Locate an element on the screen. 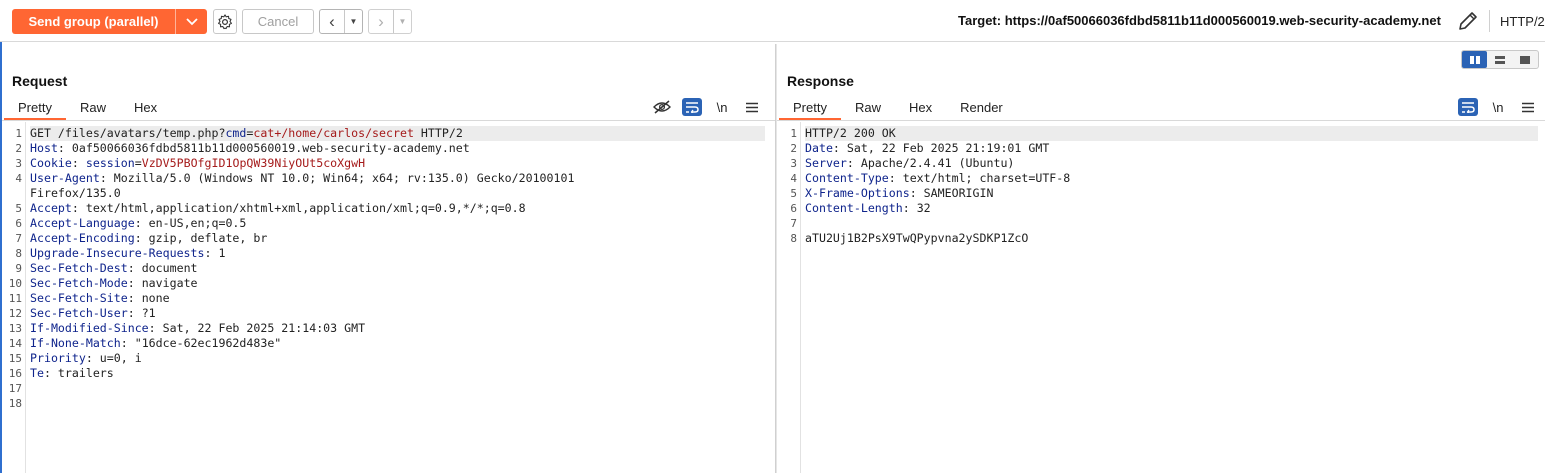  send-group-button: Send group (parallel) is located at coordinates (109, 21).